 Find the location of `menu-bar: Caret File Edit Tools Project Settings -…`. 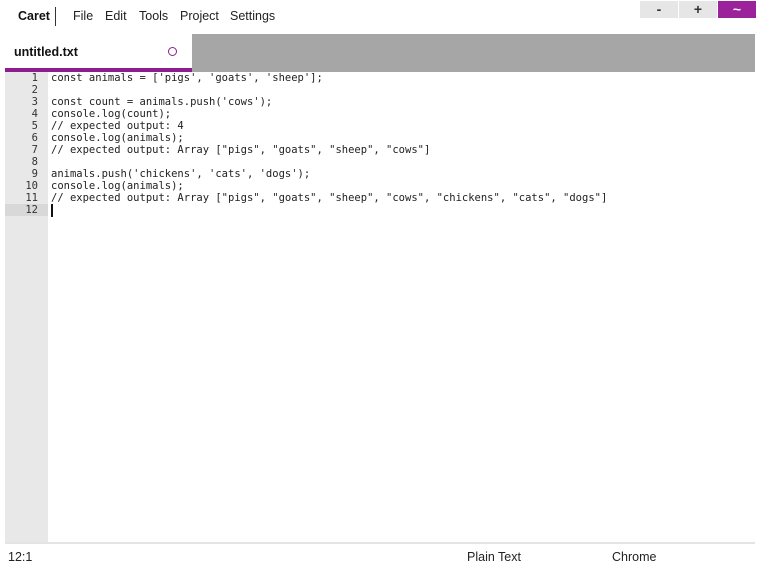

menu-bar: Caret File Edit Tools Project Settings -… is located at coordinates (380, 17).